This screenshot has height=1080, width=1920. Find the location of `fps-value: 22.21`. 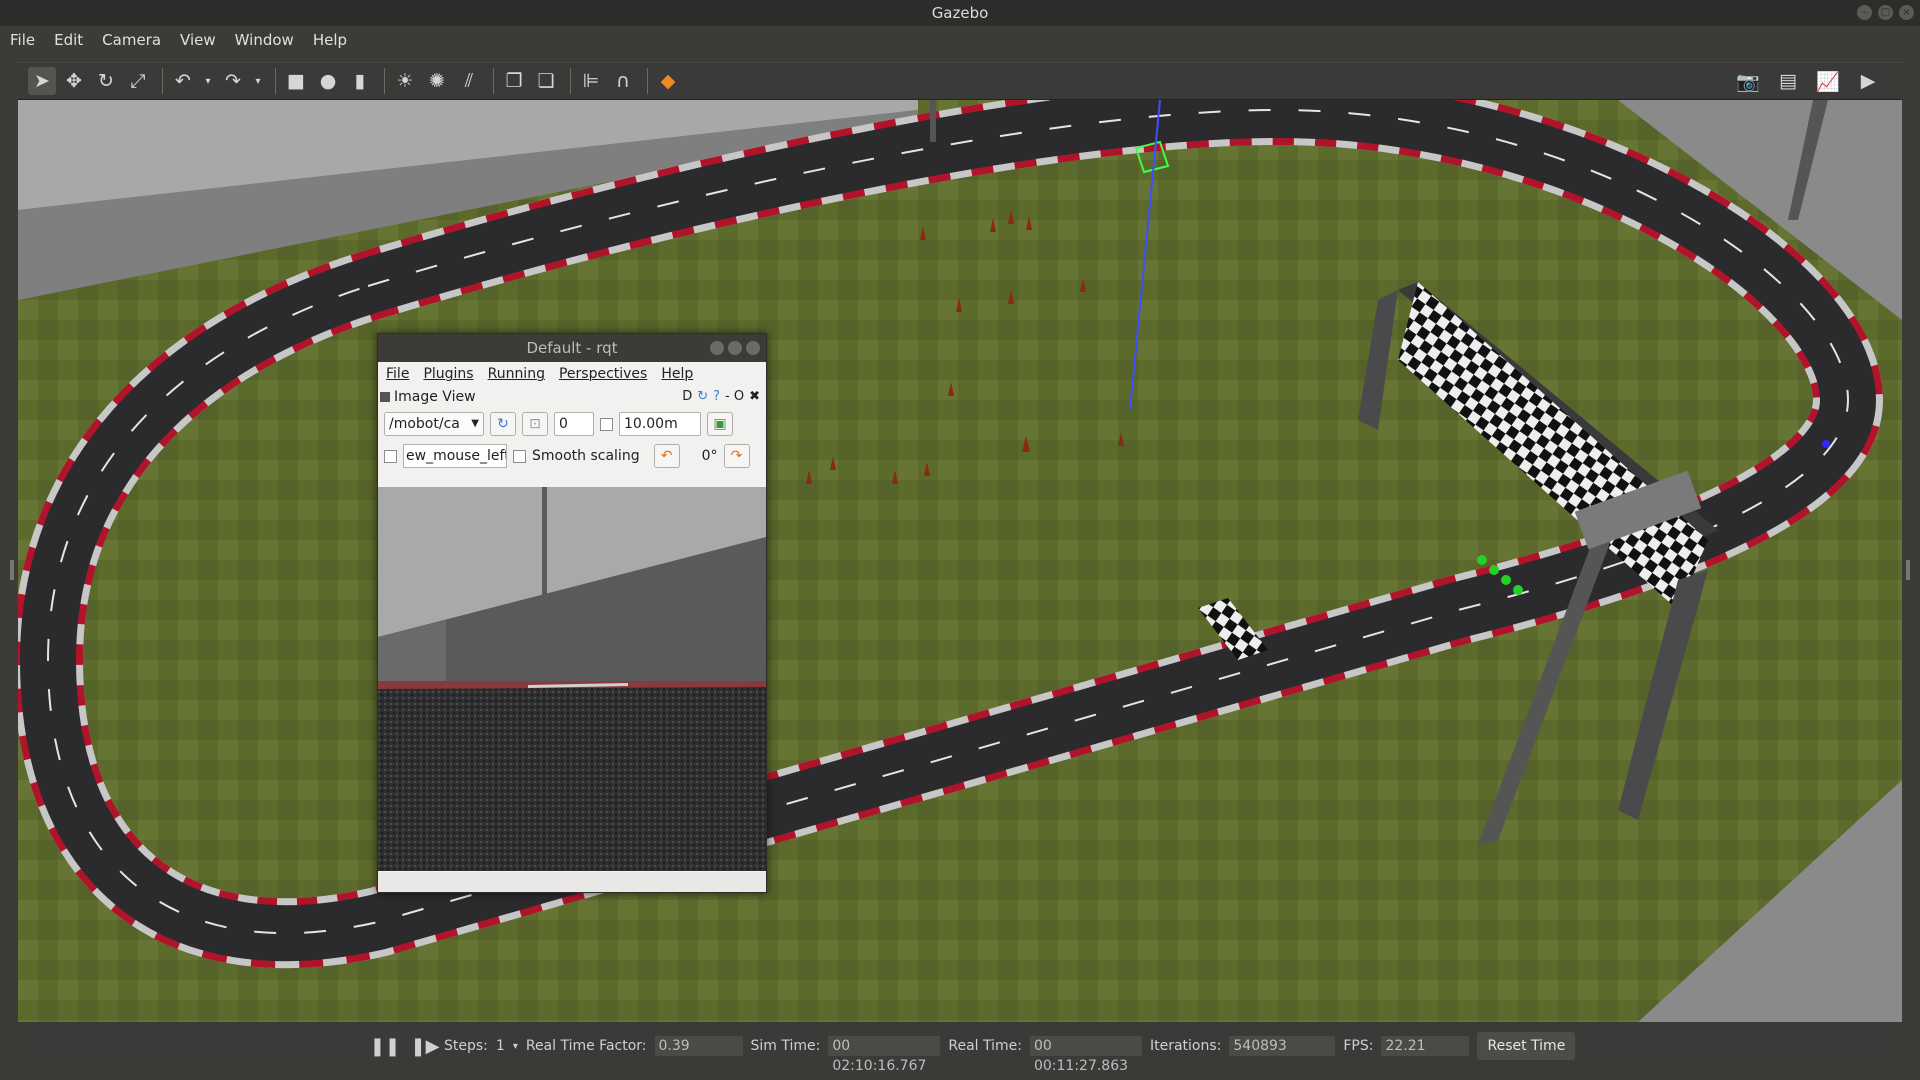

fps-value: 22.21 is located at coordinates (1425, 1046).